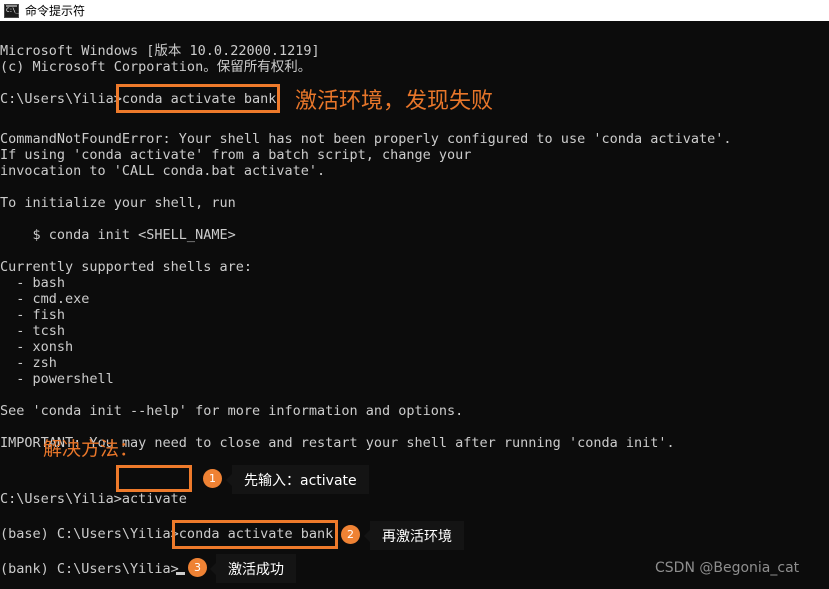 The width and height of the screenshot is (829, 589). I want to click on watermark: CSDN @Begonia_cat, so click(727, 568).